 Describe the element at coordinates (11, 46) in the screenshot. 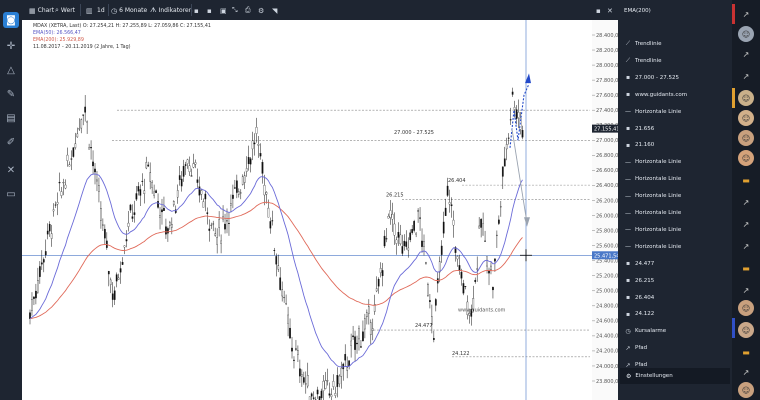

I see `crosshair-icon: ✛` at that location.